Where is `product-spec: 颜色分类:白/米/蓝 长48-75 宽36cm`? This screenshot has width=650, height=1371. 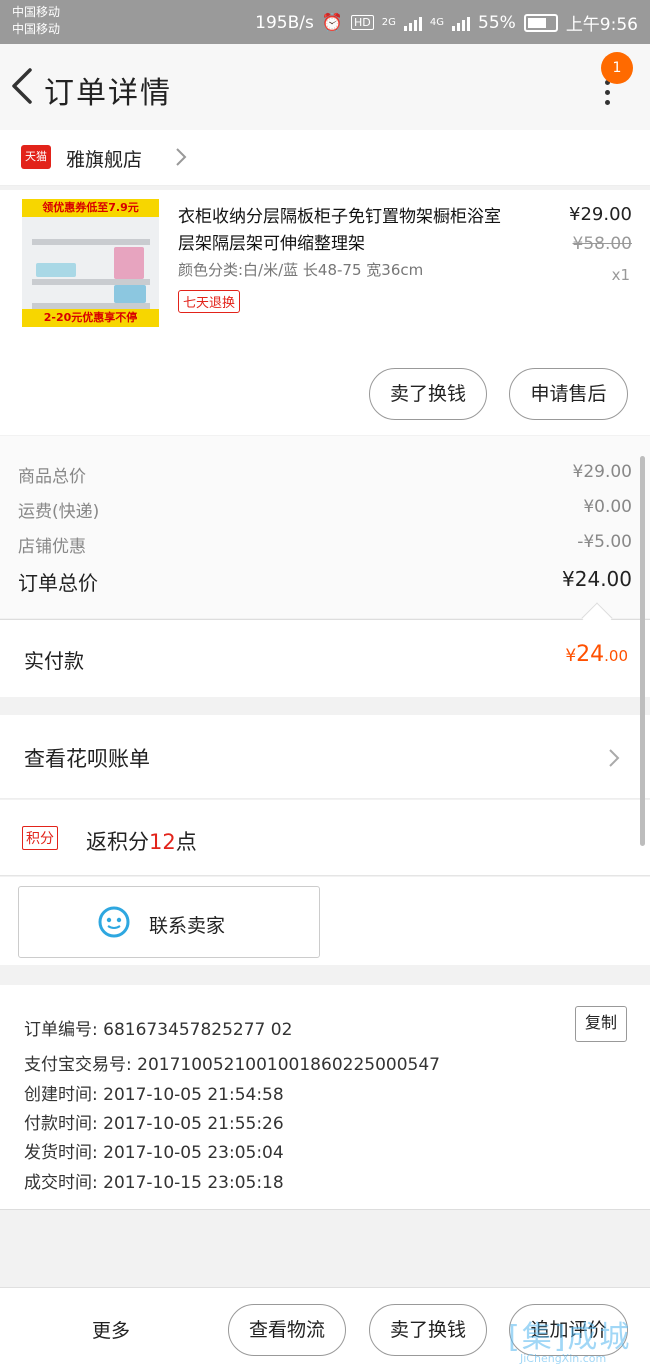 product-spec: 颜色分类:白/米/蓝 长48-75 宽36cm is located at coordinates (301, 270).